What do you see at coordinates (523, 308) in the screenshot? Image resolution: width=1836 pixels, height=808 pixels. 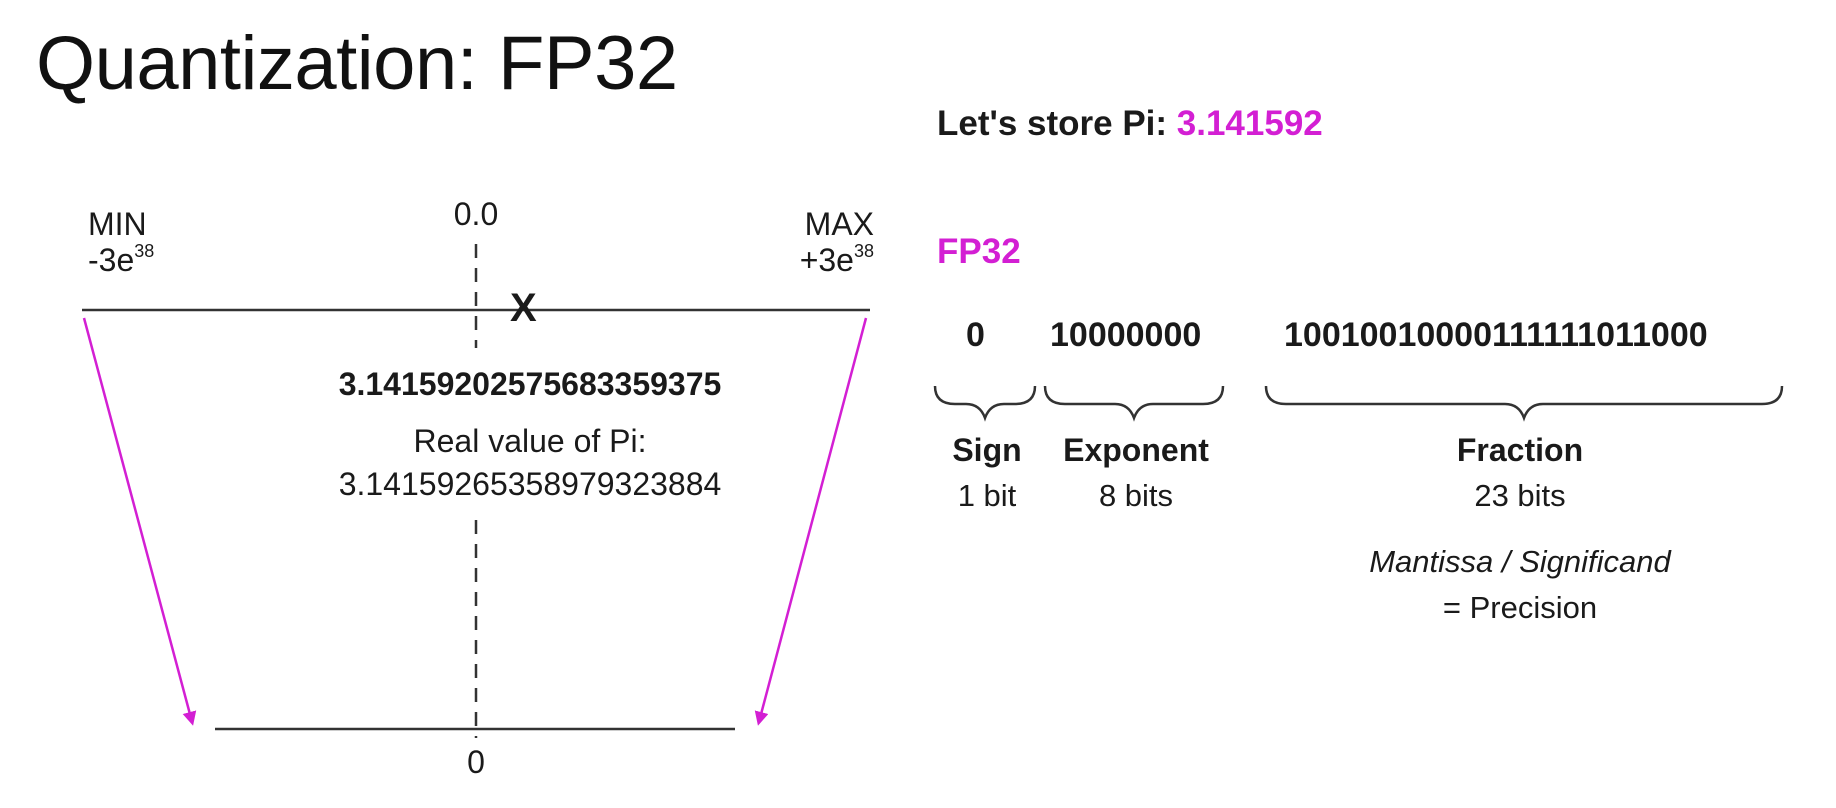 I see `pi-position-marker: X` at bounding box center [523, 308].